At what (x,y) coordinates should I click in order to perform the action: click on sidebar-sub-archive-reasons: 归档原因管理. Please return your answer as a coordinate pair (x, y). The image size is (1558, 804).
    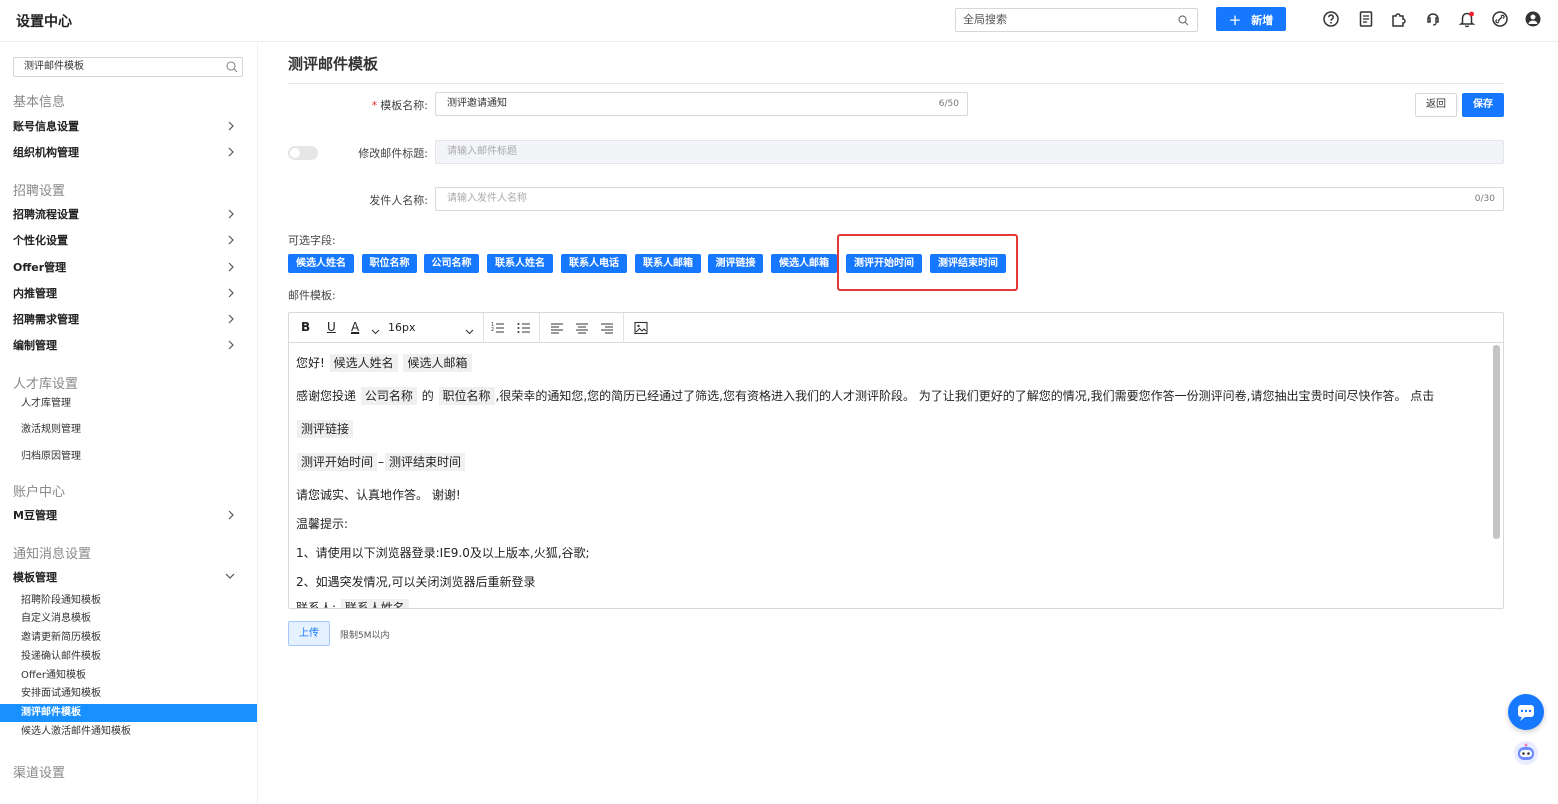
    Looking at the image, I should click on (51, 457).